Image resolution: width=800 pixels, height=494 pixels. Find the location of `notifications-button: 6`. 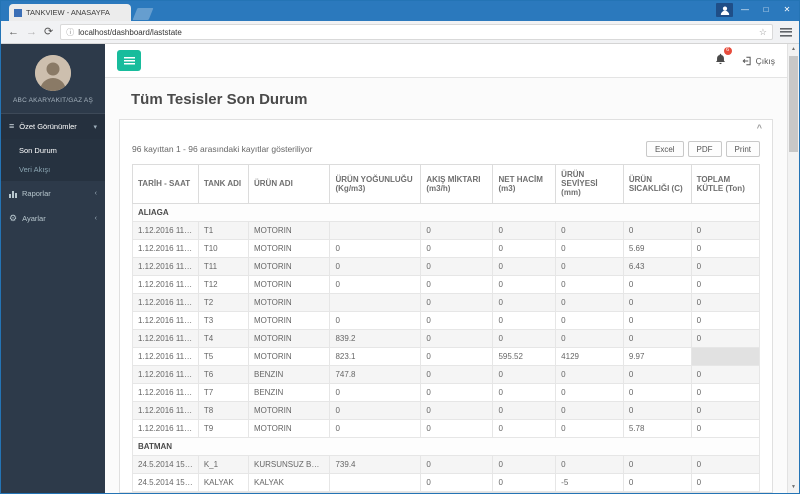

notifications-button: 6 is located at coordinates (723, 58).